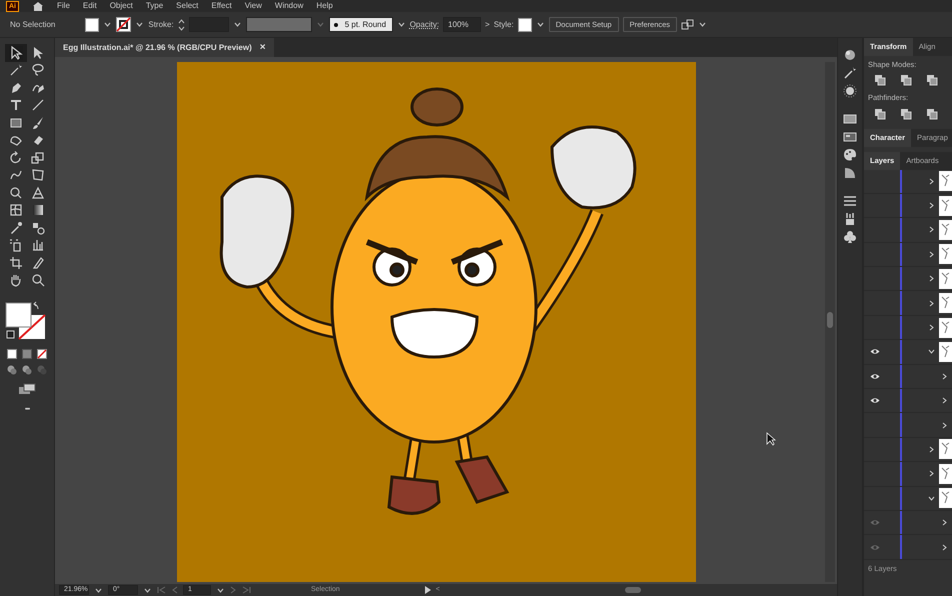 This screenshot has width=952, height=596. I want to click on rotate-icon, so click(16, 157).